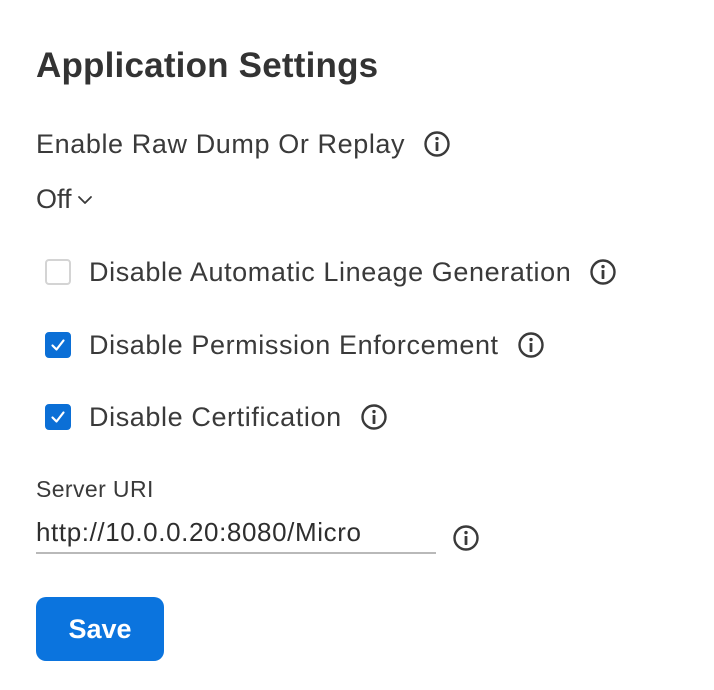  What do you see at coordinates (221, 144) in the screenshot?
I see `raw-dump-label: Enable Raw Dump Or Replay` at bounding box center [221, 144].